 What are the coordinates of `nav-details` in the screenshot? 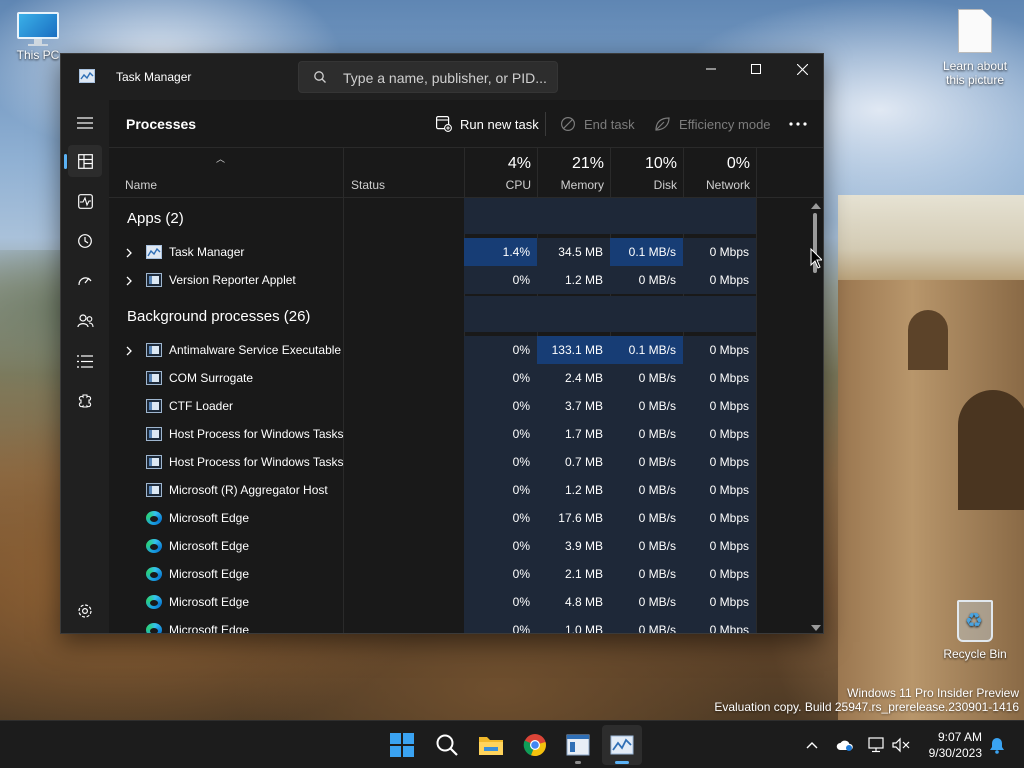 It's located at (85, 361).